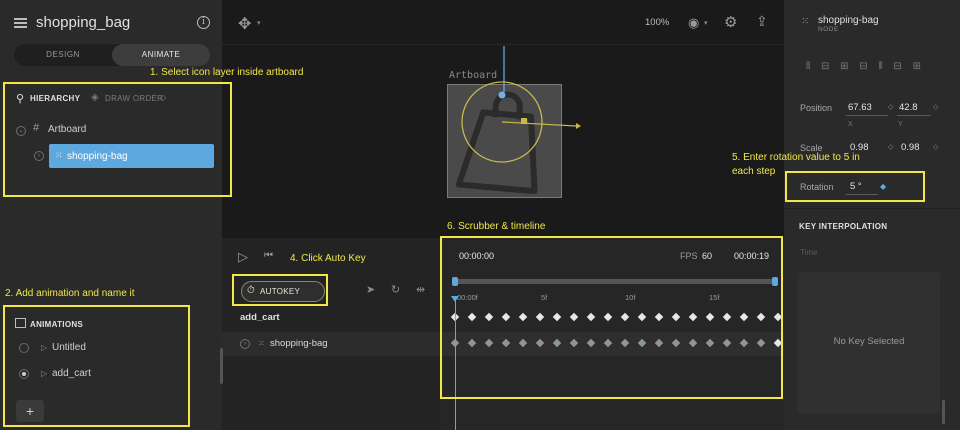 The width and height of the screenshot is (960, 430). What do you see at coordinates (227, 72) in the screenshot?
I see `annotation-step-1: 1. Select icon layer inside artboard` at bounding box center [227, 72].